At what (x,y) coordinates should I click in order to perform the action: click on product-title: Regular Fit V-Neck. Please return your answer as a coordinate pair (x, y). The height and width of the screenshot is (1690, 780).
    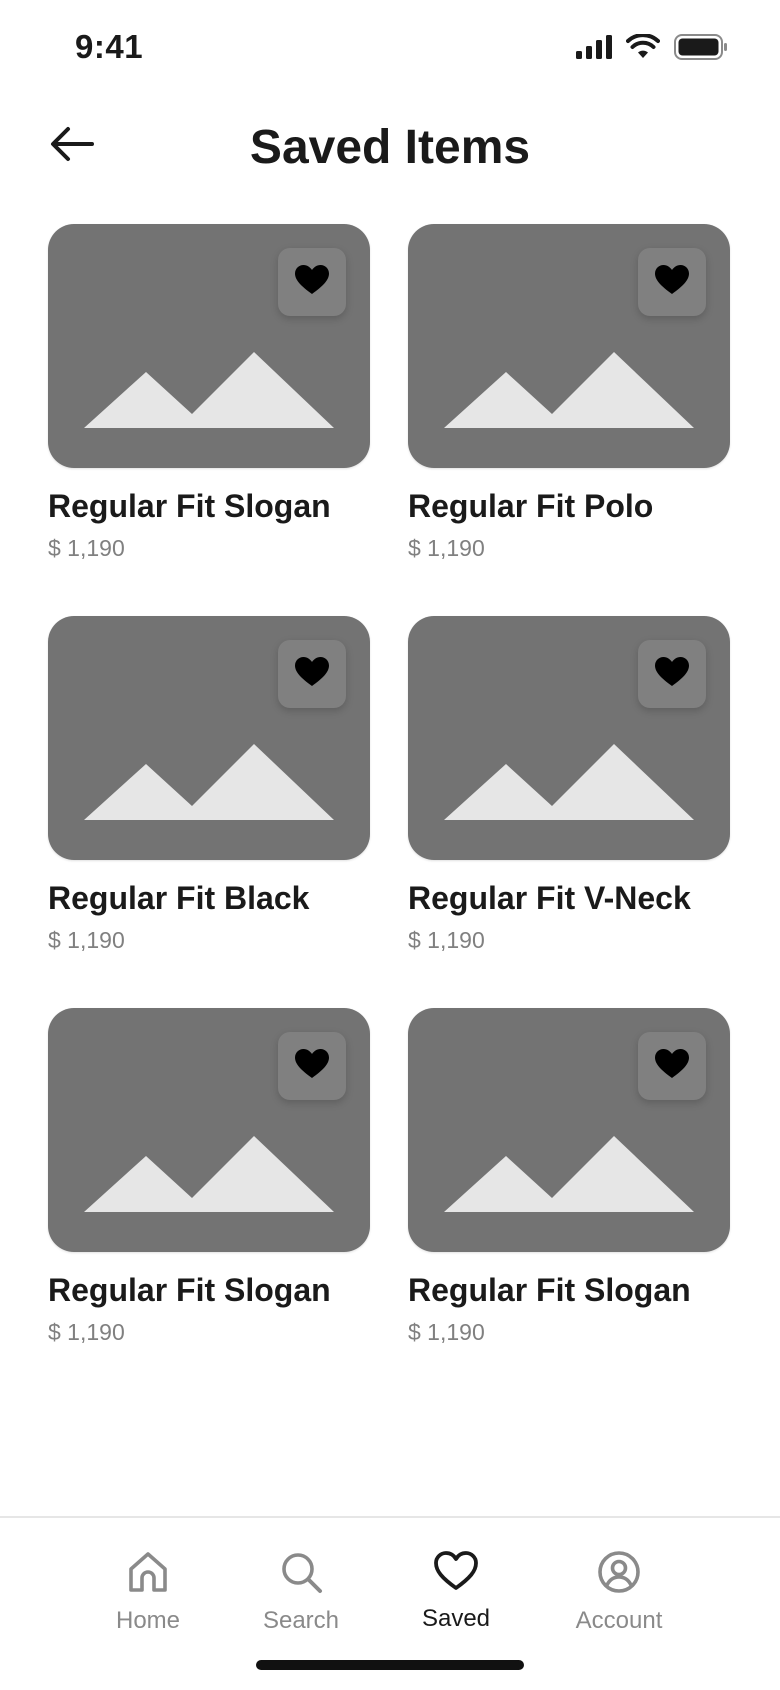
    Looking at the image, I should click on (549, 898).